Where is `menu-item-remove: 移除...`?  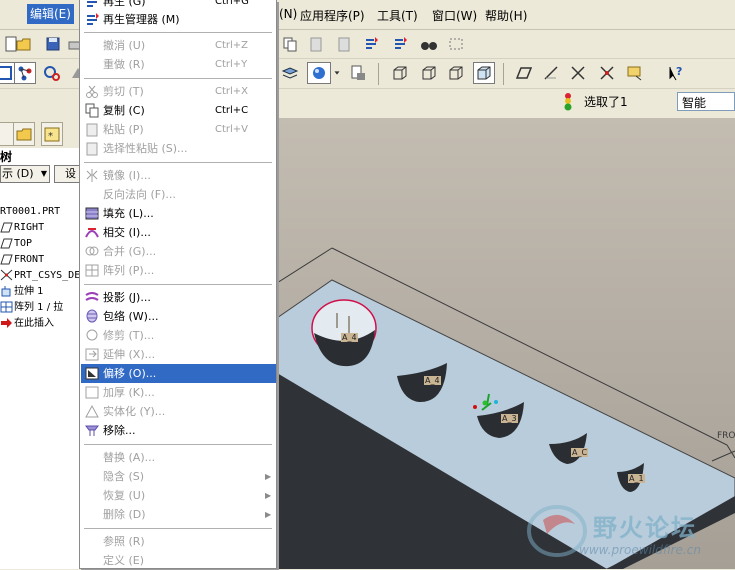 menu-item-remove: 移除... is located at coordinates (178, 430).